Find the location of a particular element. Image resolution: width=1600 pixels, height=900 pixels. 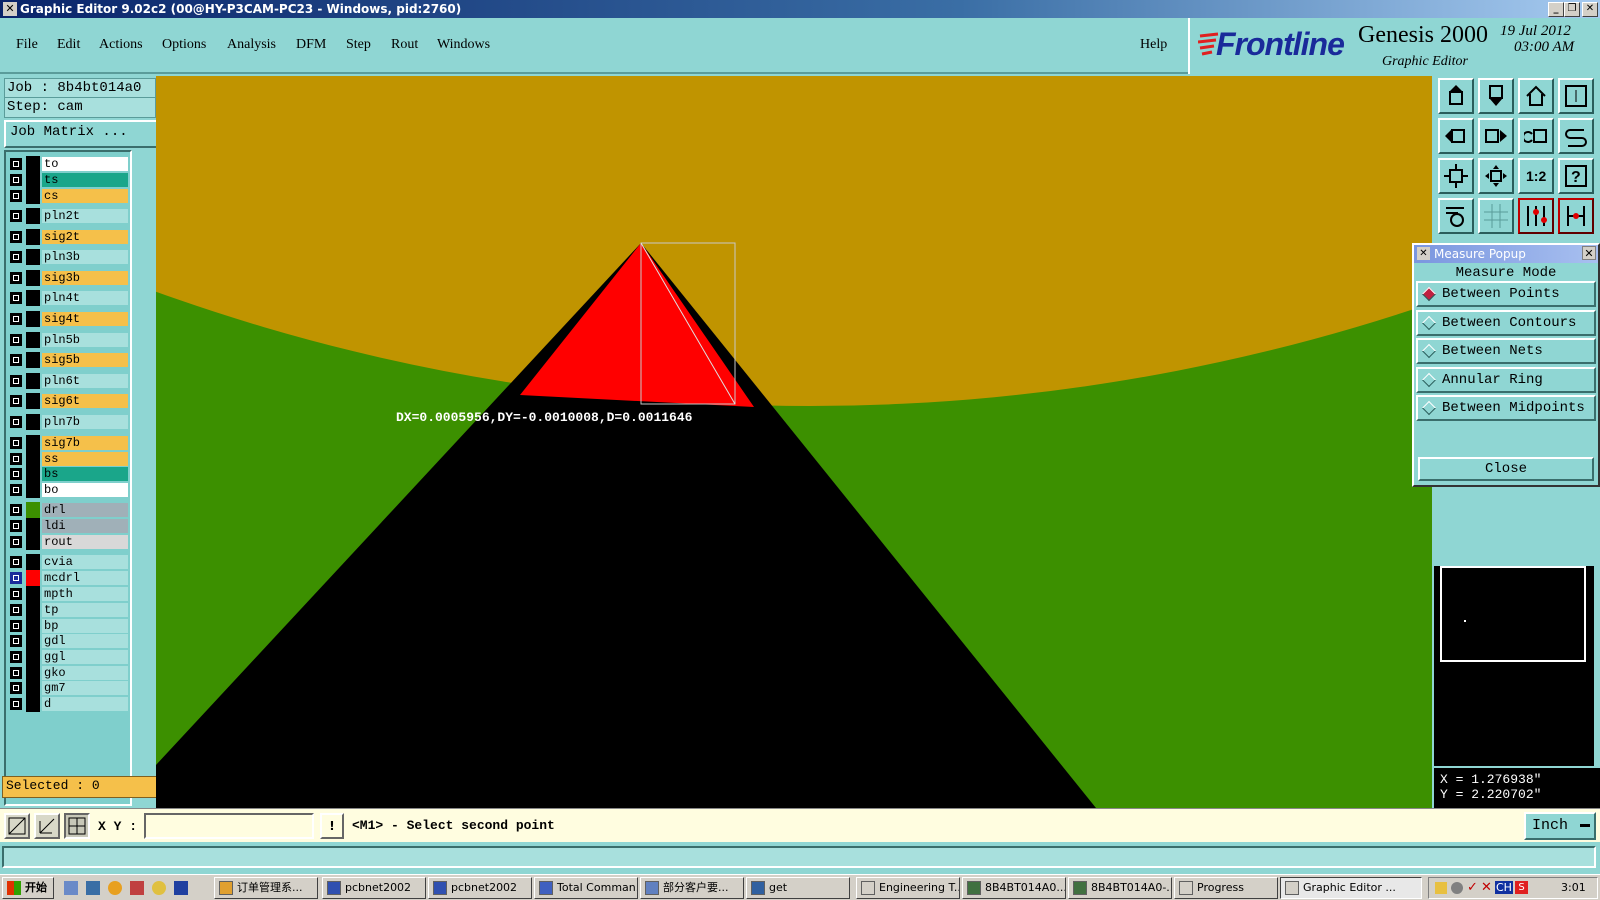

close-window-button: ✕ is located at coordinates (1590, 9).